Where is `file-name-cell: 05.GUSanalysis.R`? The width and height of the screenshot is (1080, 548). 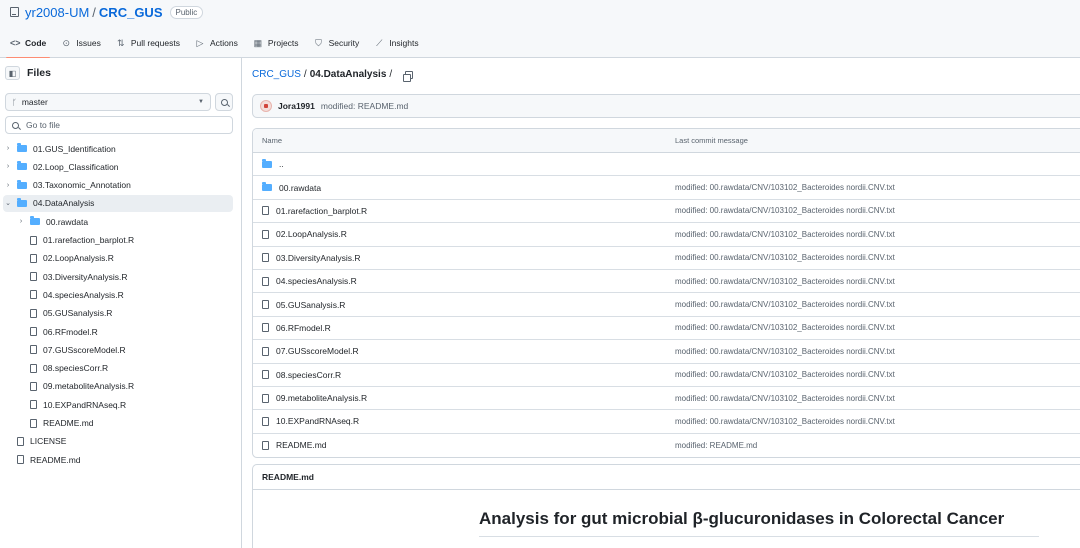 file-name-cell: 05.GUSanalysis.R is located at coordinates (303, 305).